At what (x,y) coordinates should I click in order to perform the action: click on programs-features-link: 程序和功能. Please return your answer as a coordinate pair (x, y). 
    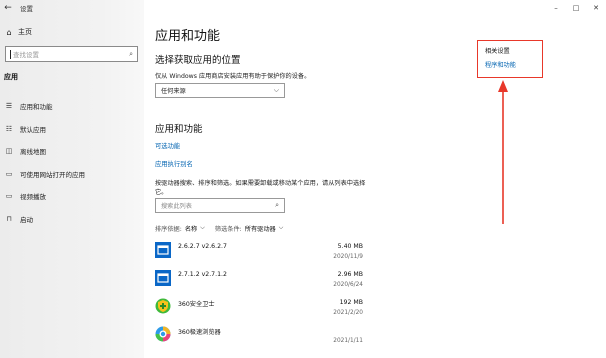
    Looking at the image, I should click on (510, 64).